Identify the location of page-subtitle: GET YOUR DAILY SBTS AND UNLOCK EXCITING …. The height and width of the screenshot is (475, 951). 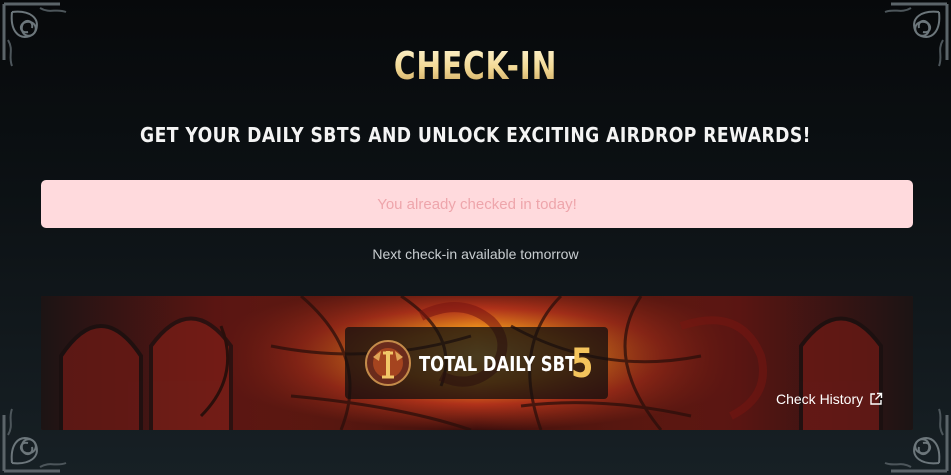
(475, 135).